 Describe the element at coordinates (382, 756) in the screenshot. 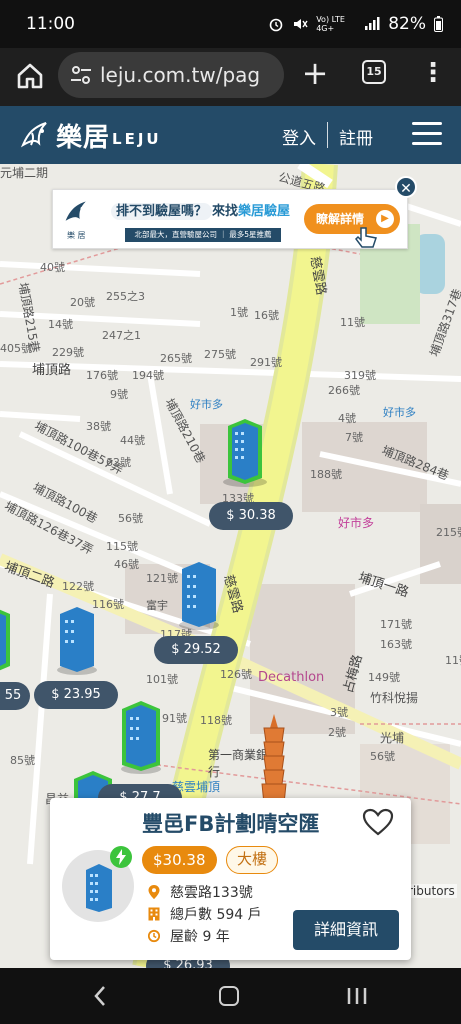

I see `address-number: 56號` at that location.